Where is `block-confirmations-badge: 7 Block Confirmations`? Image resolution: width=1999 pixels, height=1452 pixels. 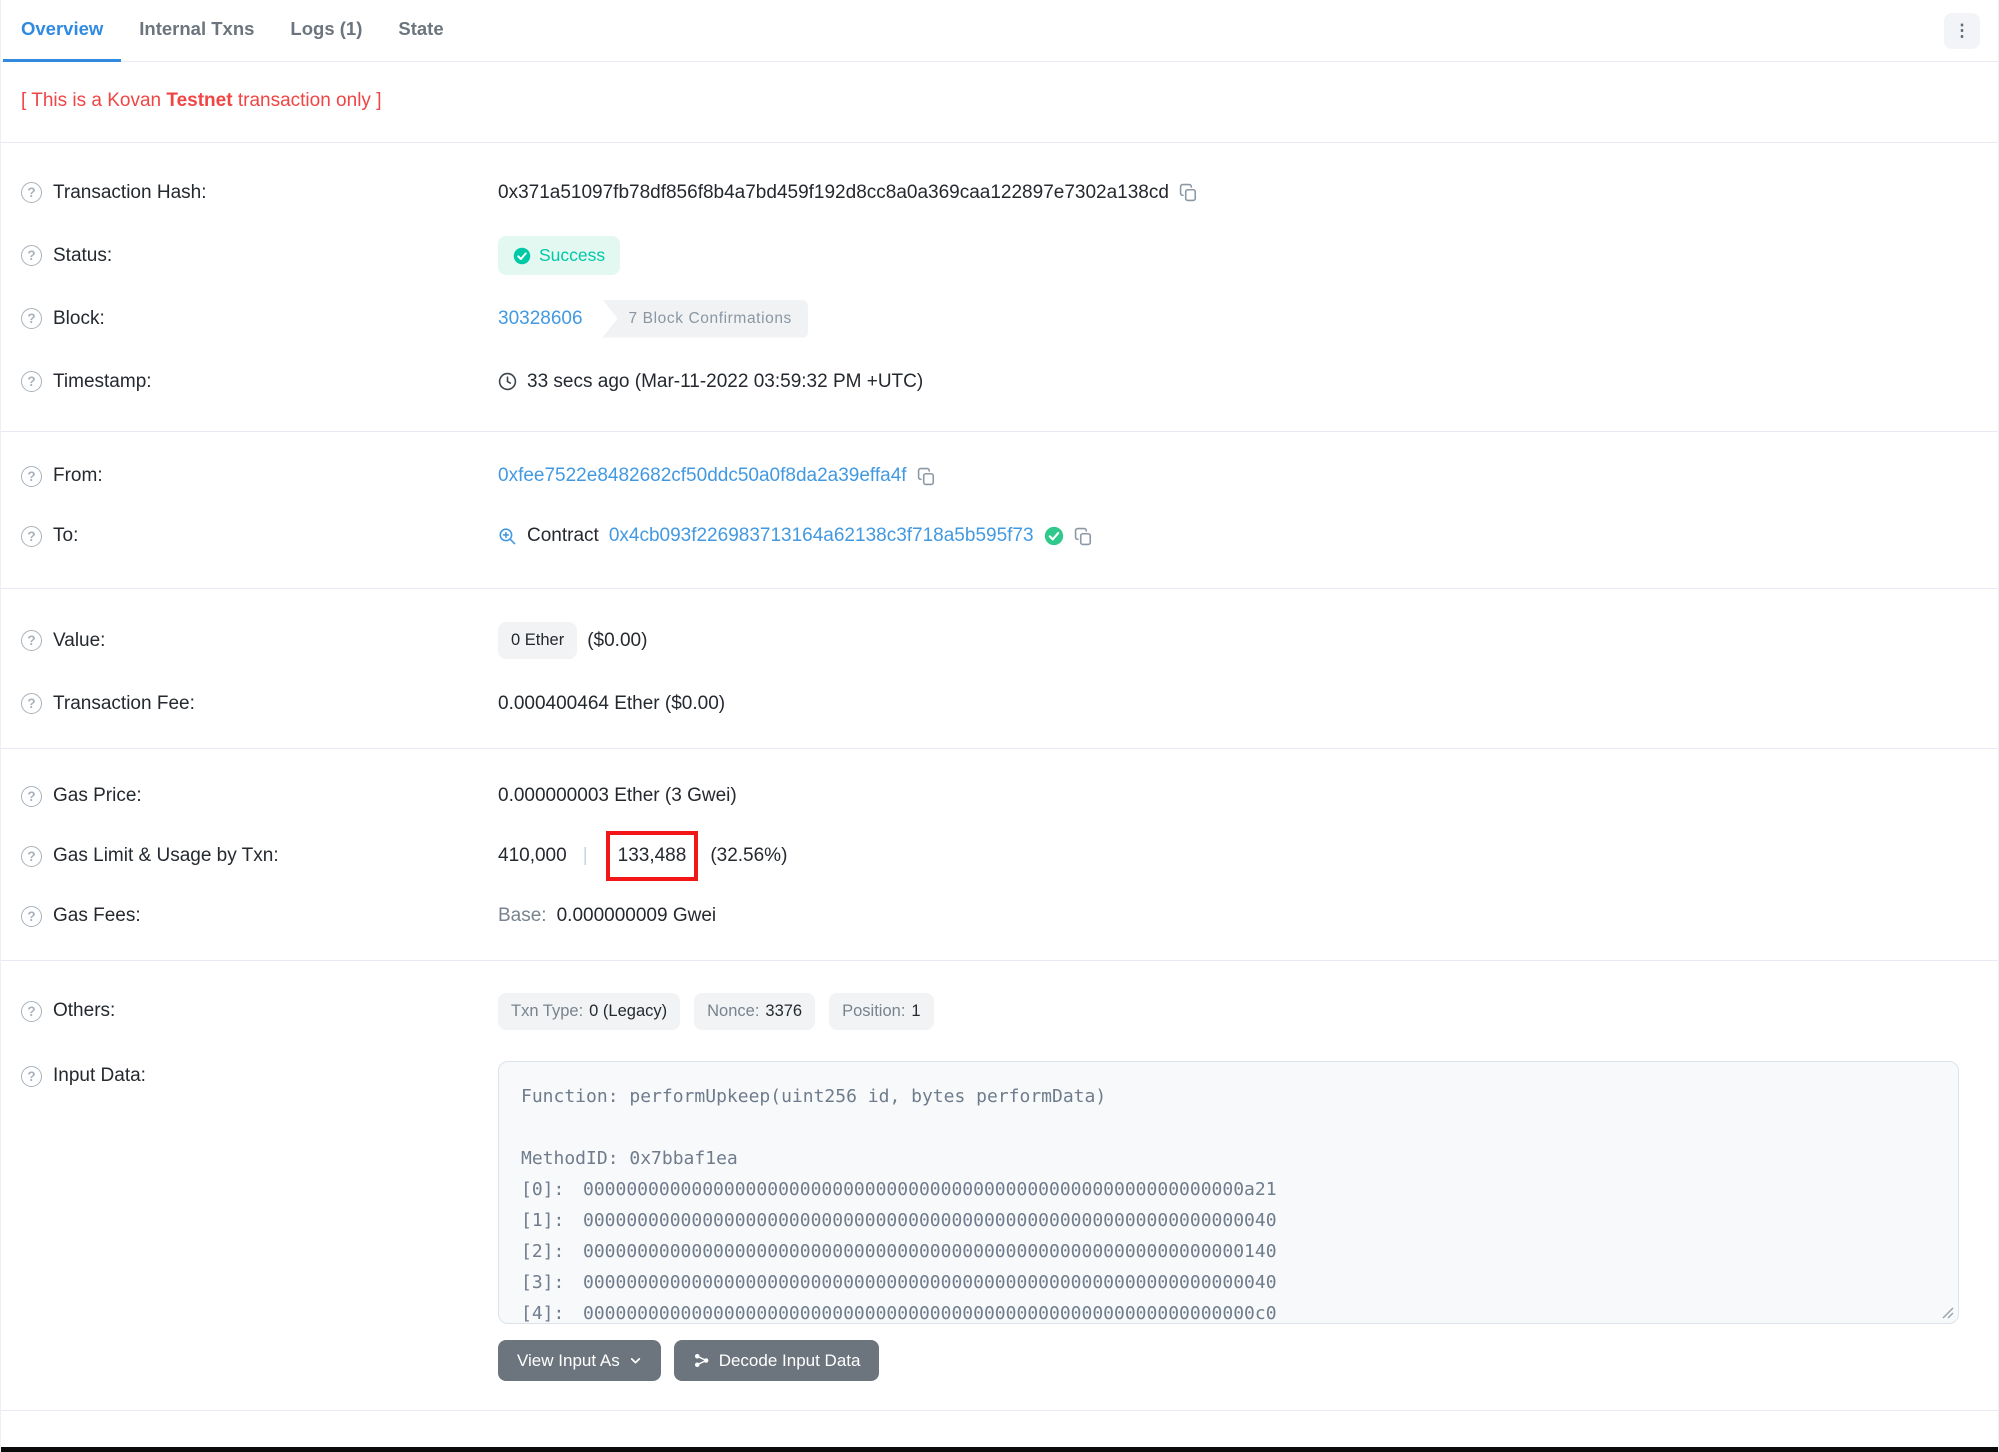 block-confirmations-badge: 7 Block Confirmations is located at coordinates (705, 318).